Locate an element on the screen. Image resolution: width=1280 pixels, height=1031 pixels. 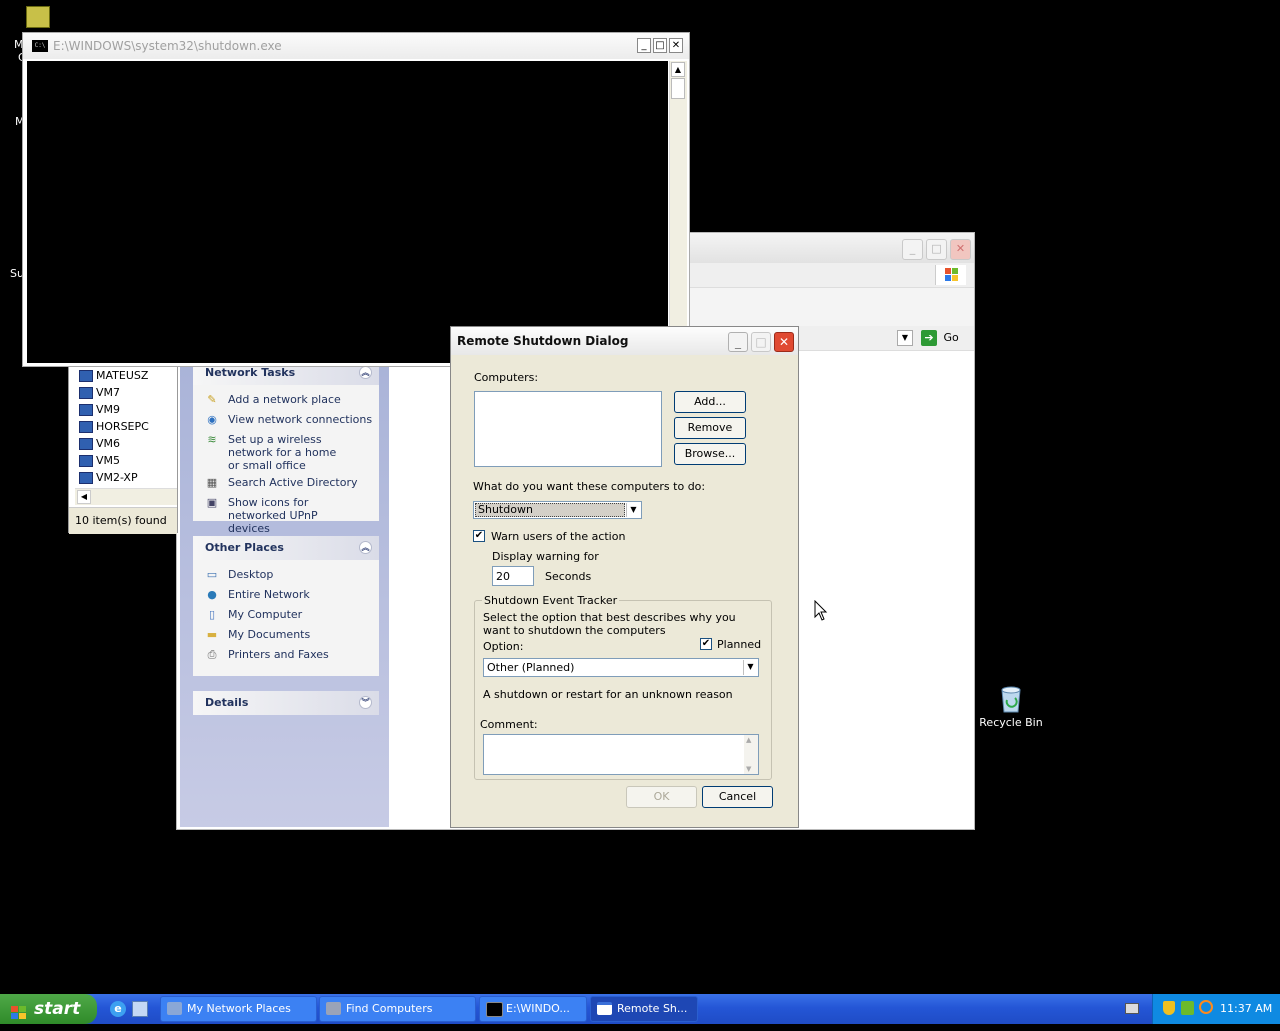
network-tasks-title: Network Tasks is located at coordinates (250, 372).